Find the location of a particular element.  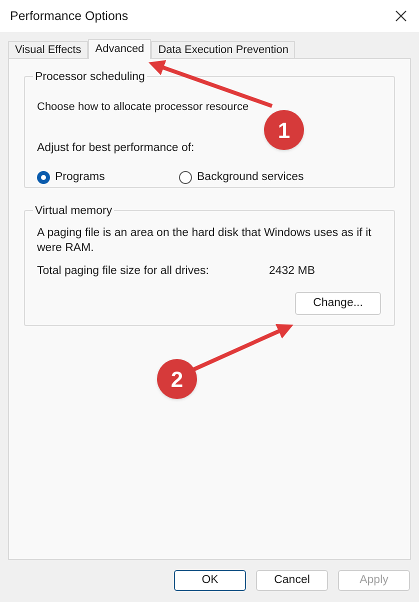

radio-option: Programs is located at coordinates (108, 177).